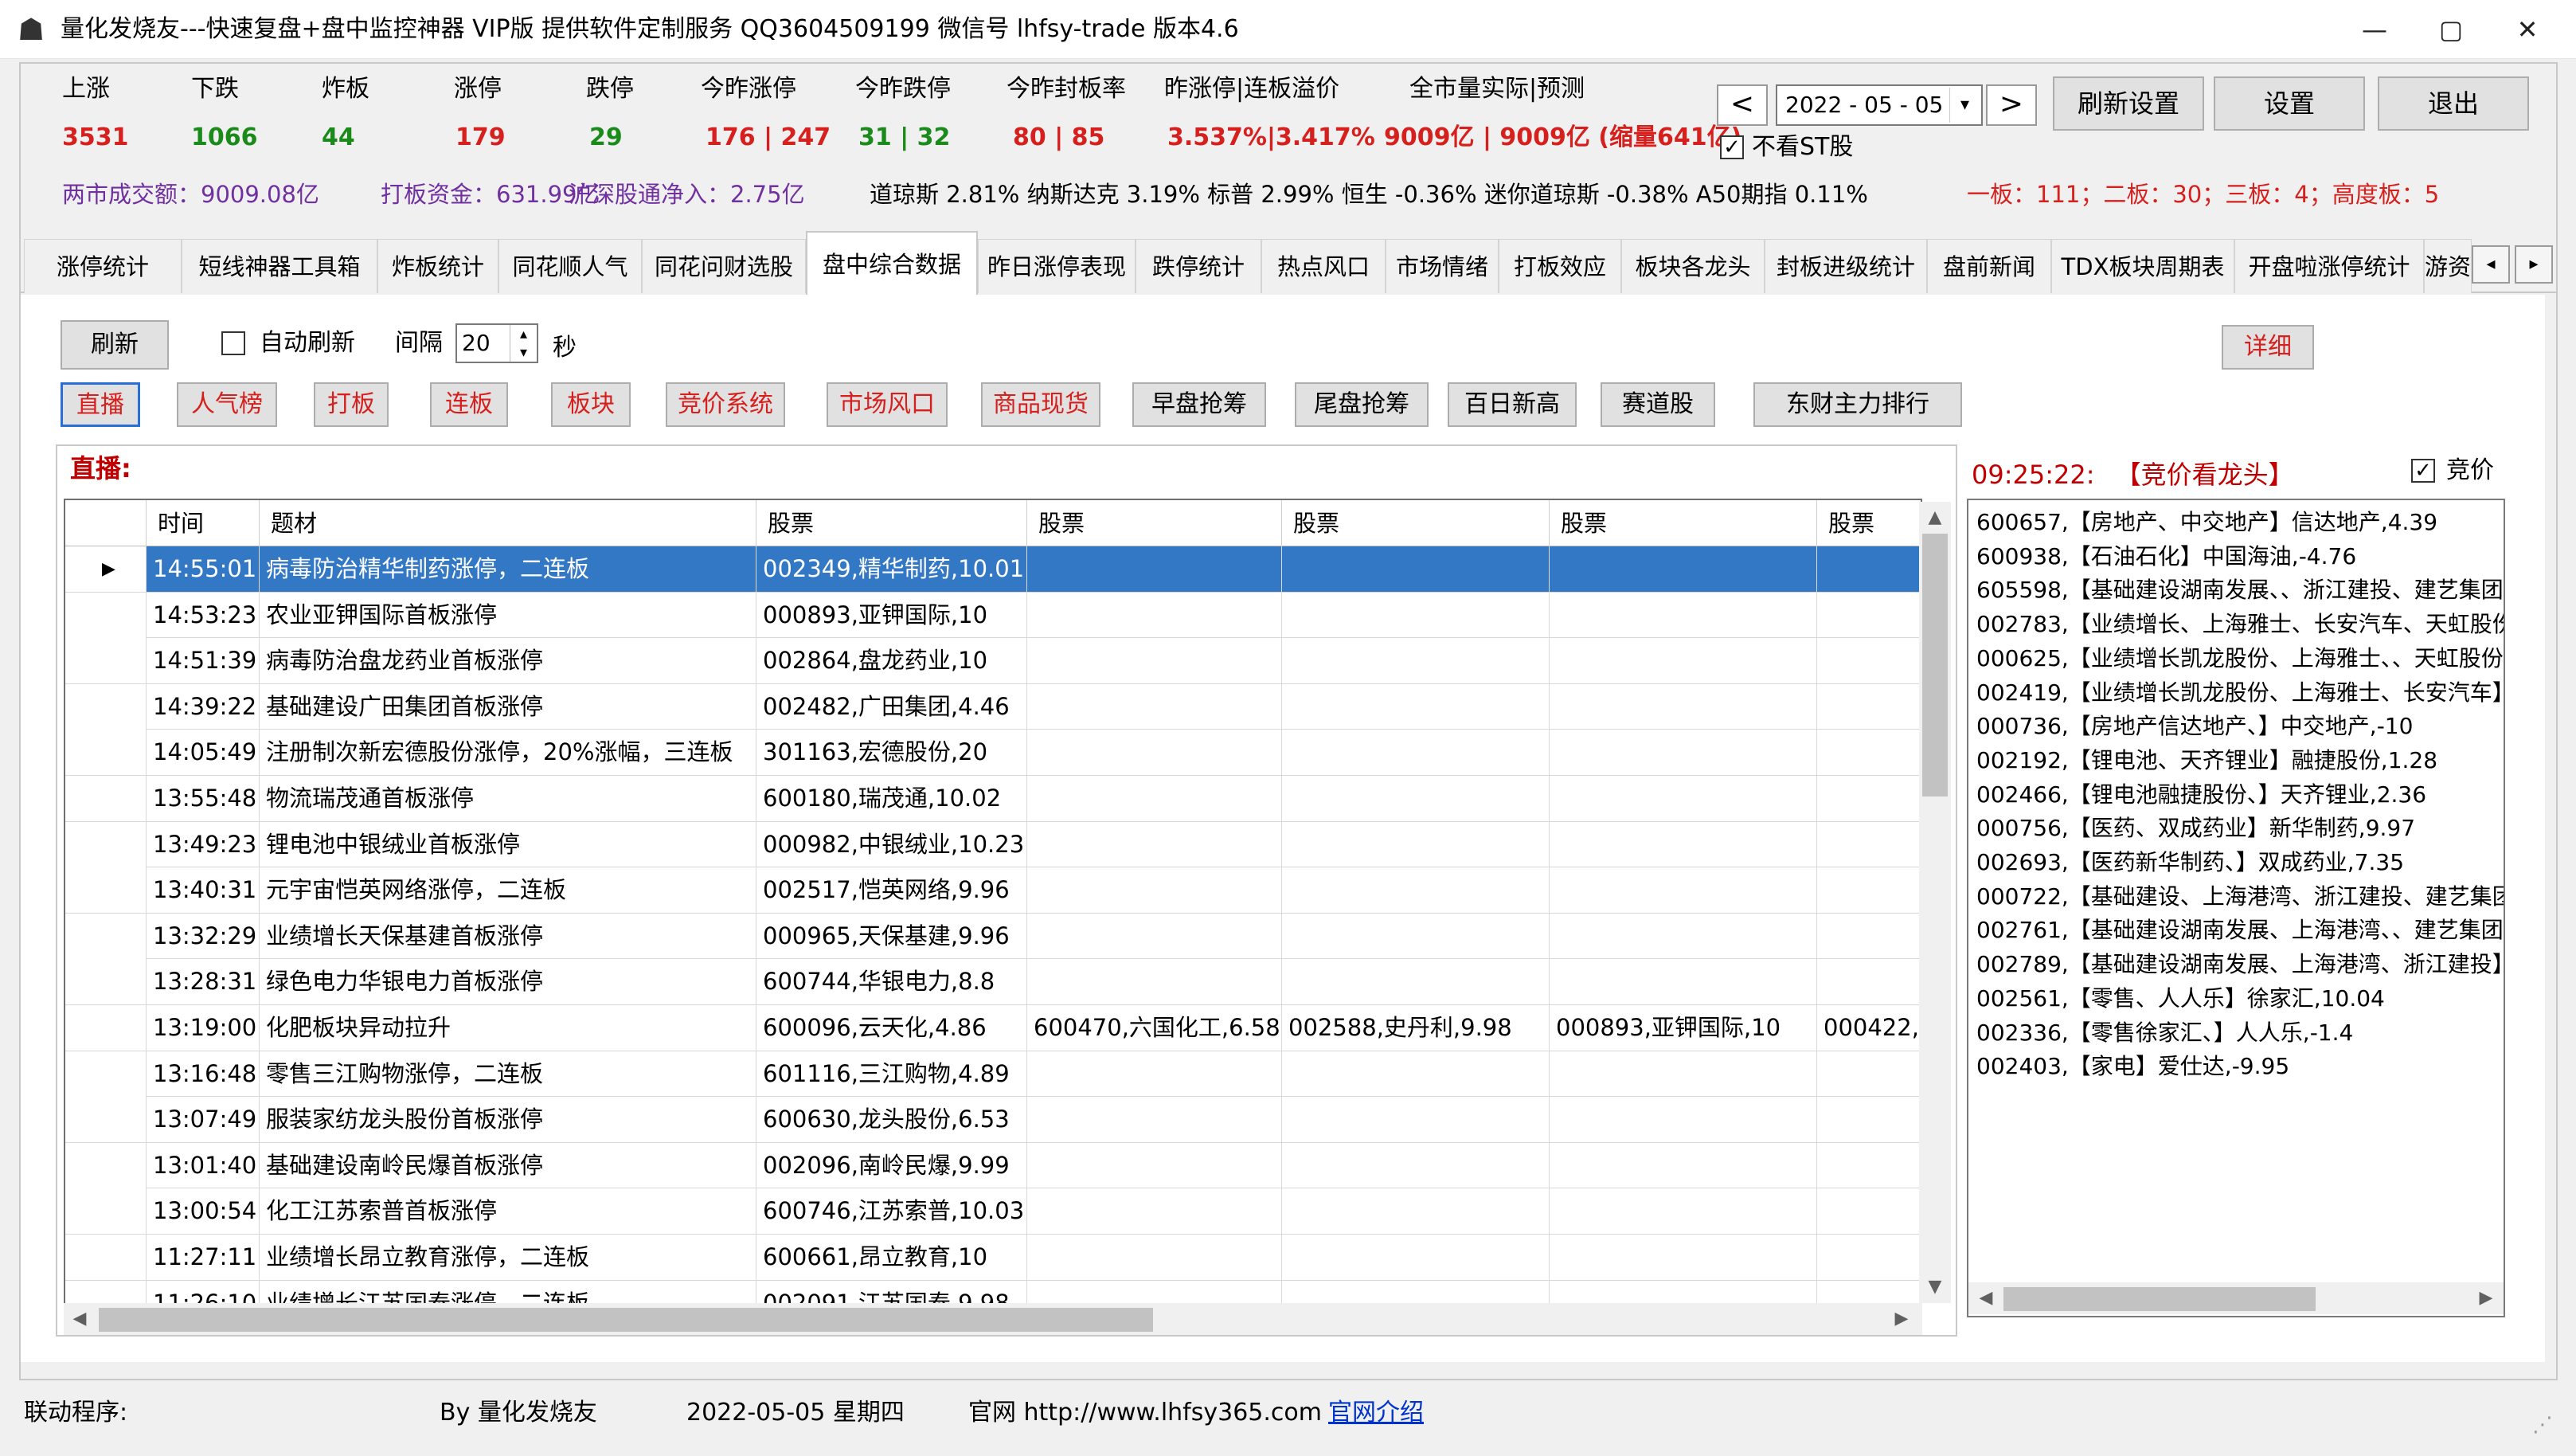 The height and width of the screenshot is (1456, 2576). I want to click on table-row: 11:26:10 业绩增长江苏国泰涨停，二连板 002091,江苏国泰,9.98, so click(993, 1291).